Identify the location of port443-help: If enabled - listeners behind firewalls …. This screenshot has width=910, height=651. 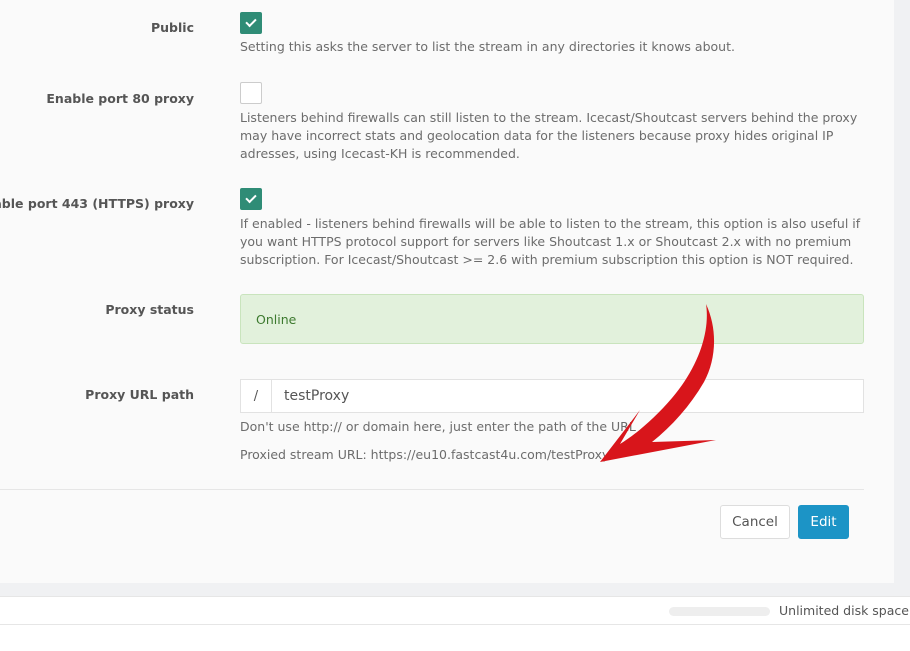
(550, 241).